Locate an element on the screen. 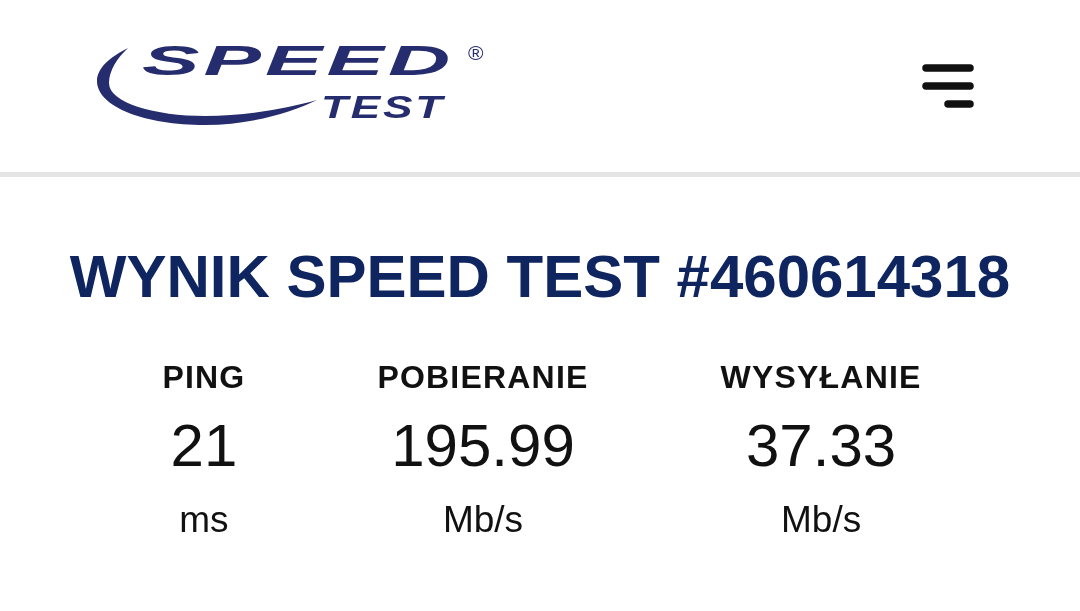 Image resolution: width=1080 pixels, height=611 pixels. result-title: WYNIK SPEED TEST #460614318 is located at coordinates (540, 277).